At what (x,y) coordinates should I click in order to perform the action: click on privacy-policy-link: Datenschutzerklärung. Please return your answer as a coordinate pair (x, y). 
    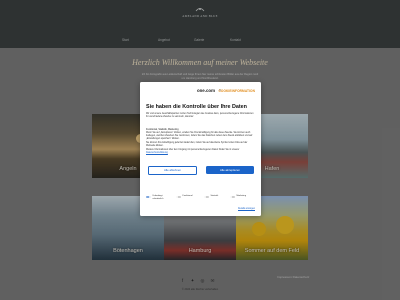
    Looking at the image, I should click on (157, 153).